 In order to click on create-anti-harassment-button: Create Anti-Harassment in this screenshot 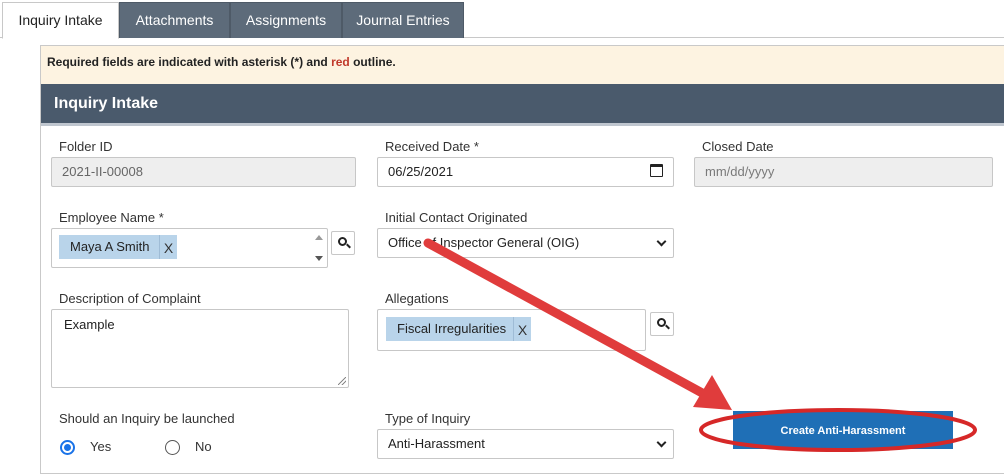, I will do `click(843, 430)`.